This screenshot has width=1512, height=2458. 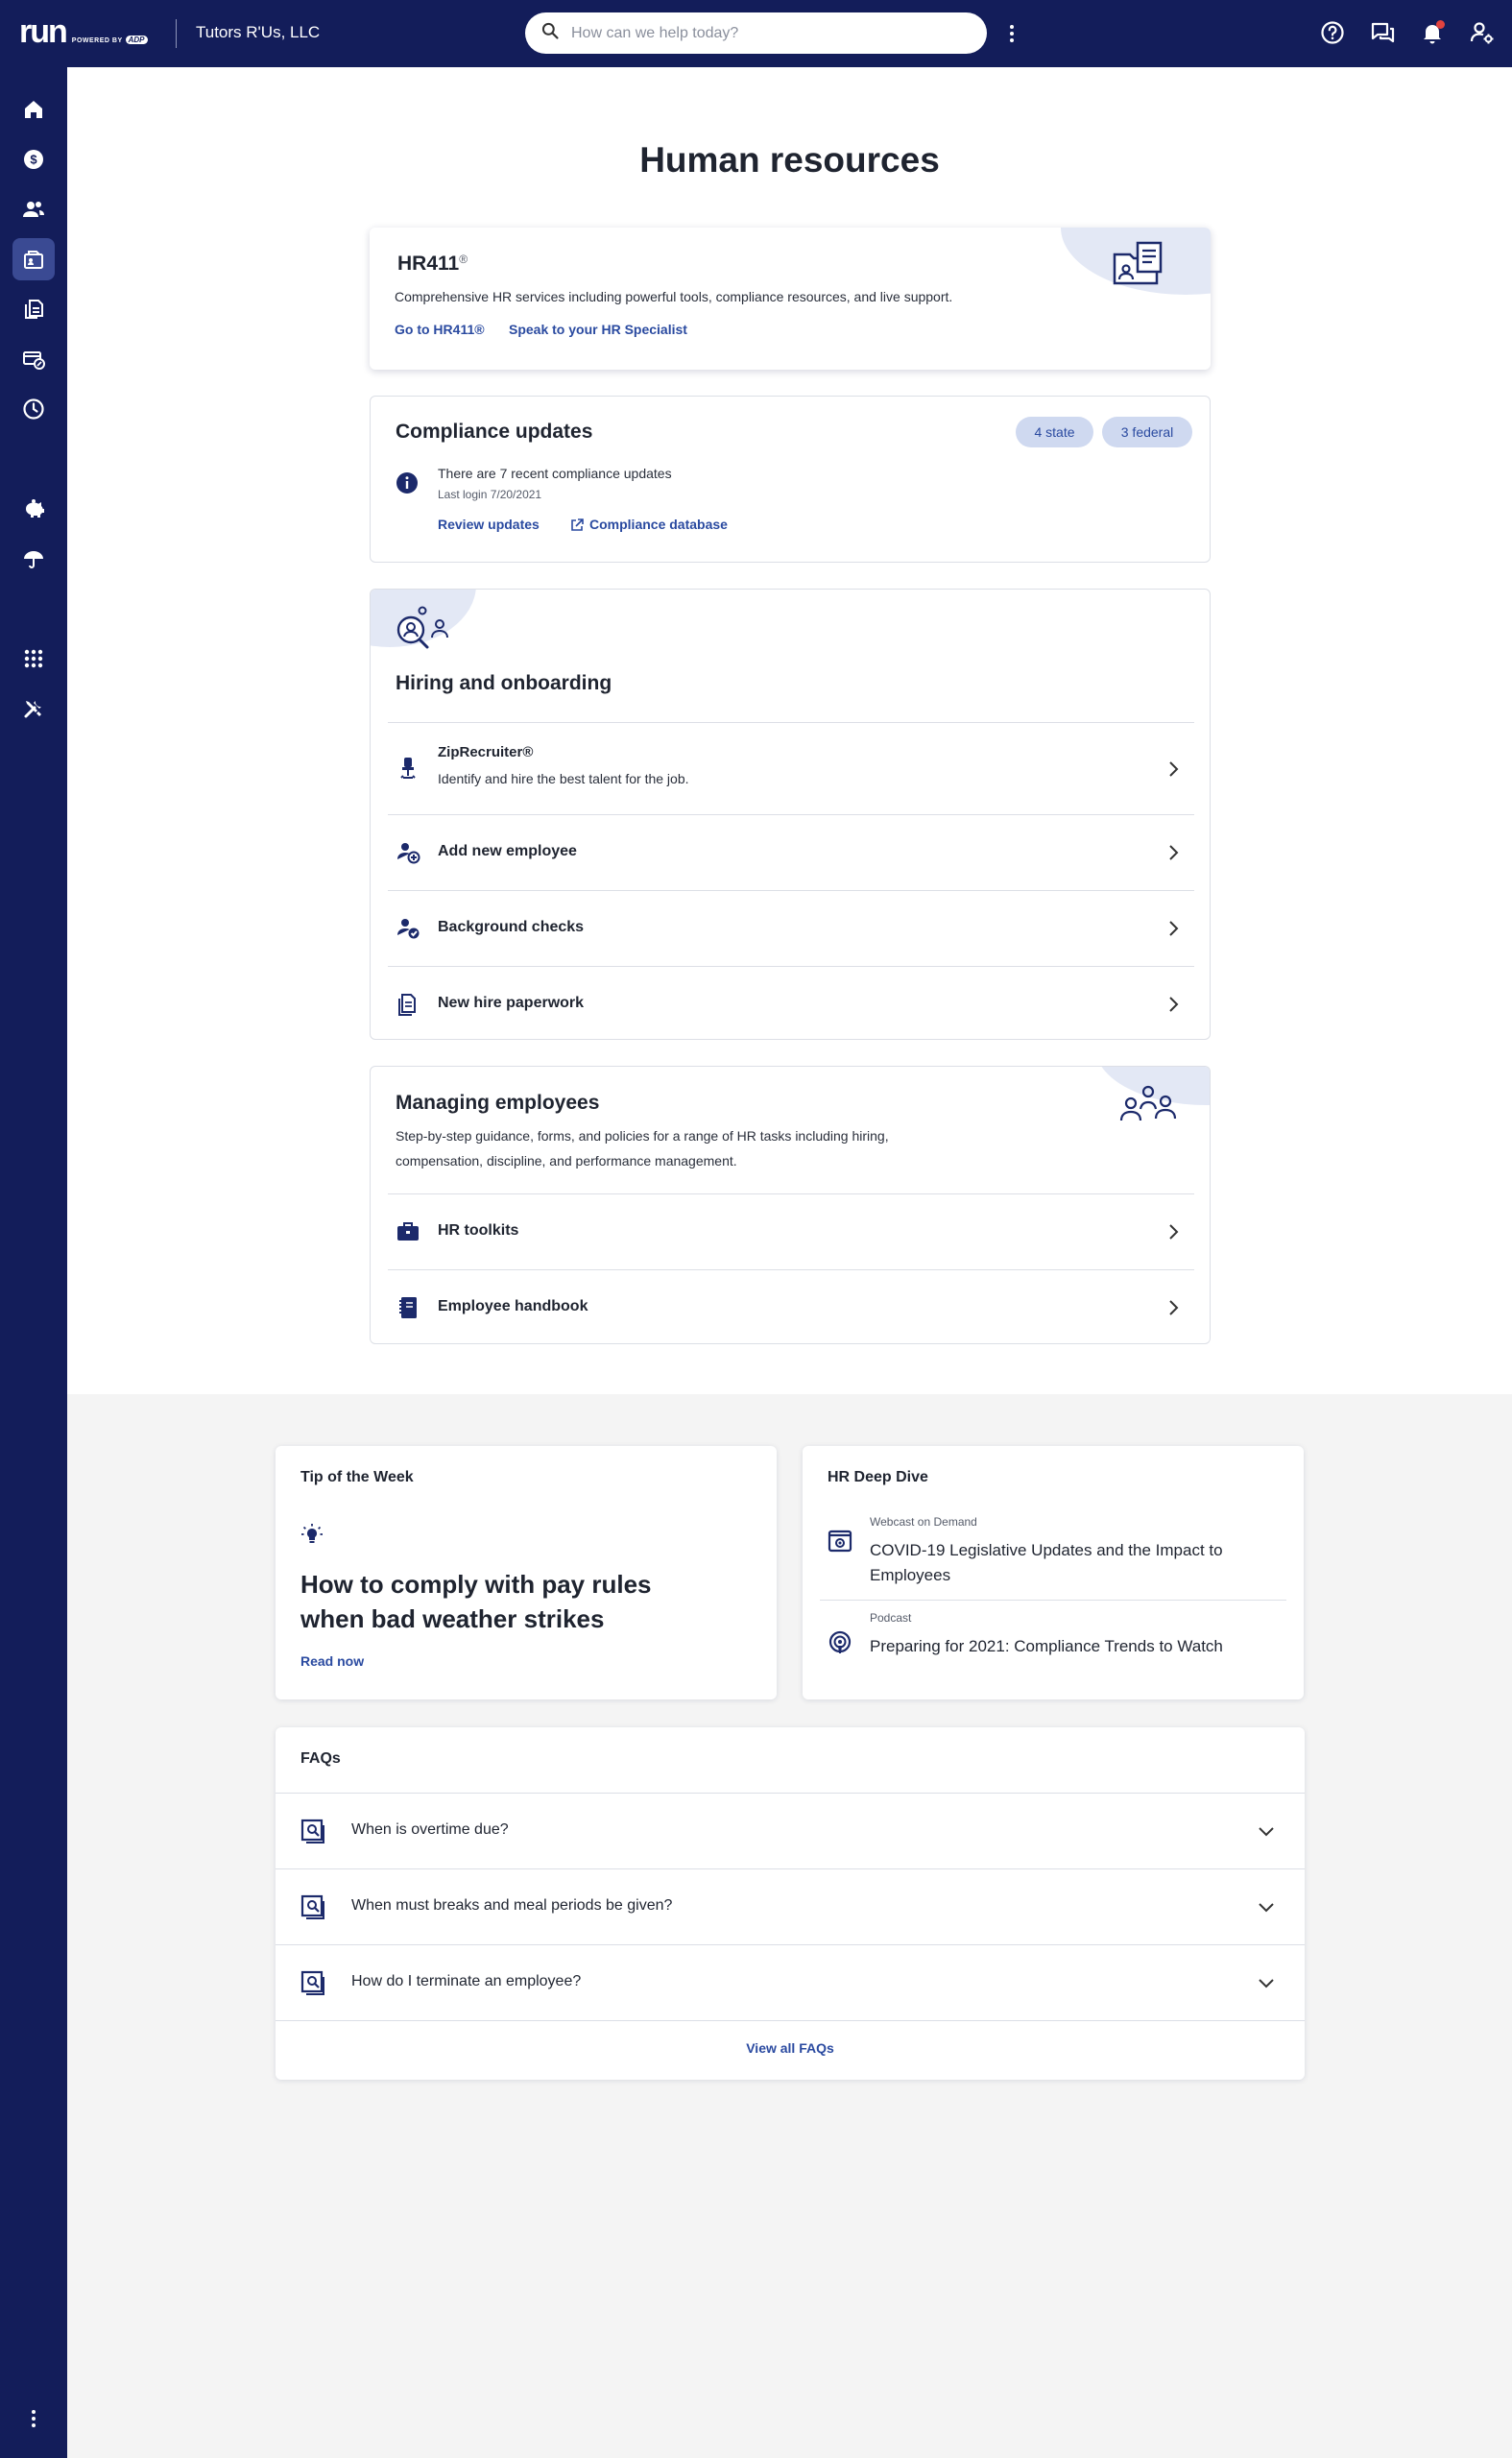 I want to click on employee-handbook-row: Employee handbook, so click(x=791, y=1306).